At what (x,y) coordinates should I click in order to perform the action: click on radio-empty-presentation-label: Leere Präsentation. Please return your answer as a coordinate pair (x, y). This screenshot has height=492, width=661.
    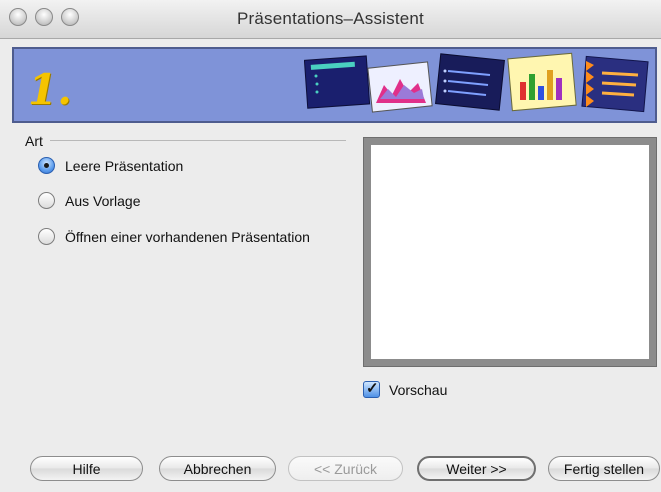
    Looking at the image, I should click on (124, 165).